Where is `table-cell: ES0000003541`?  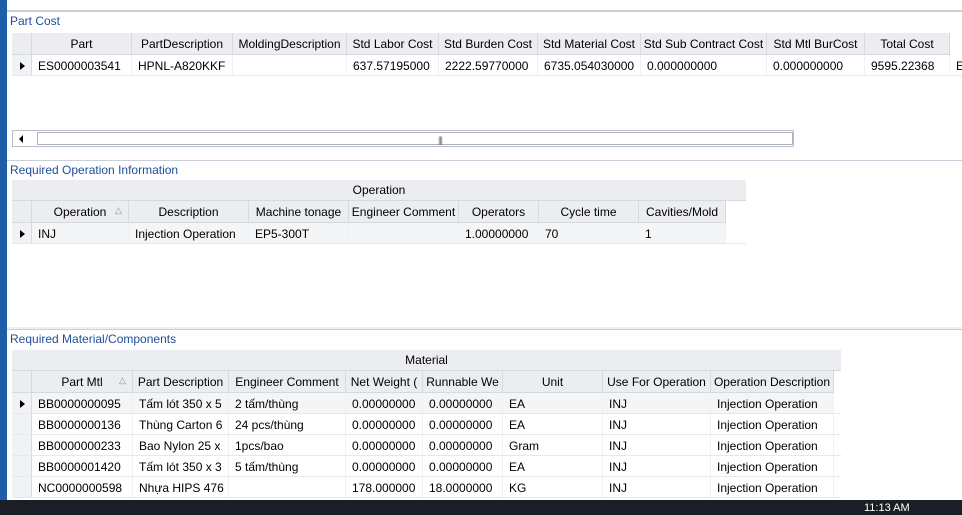
table-cell: ES0000003541 is located at coordinates (82, 65).